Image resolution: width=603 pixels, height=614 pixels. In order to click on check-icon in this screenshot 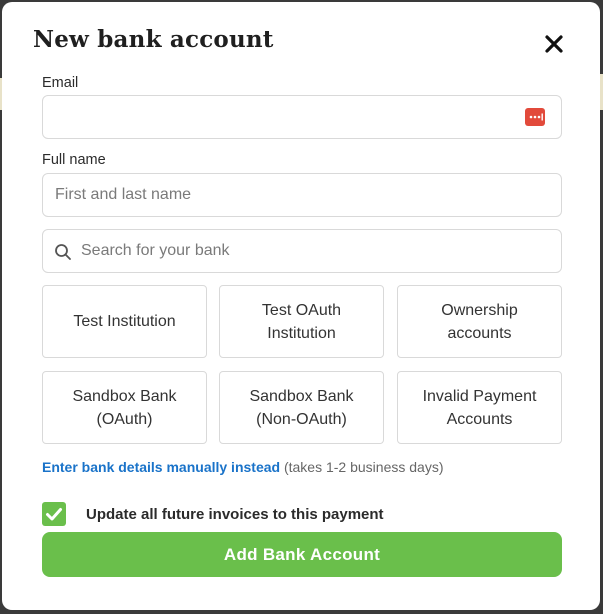, I will do `click(54, 514)`.